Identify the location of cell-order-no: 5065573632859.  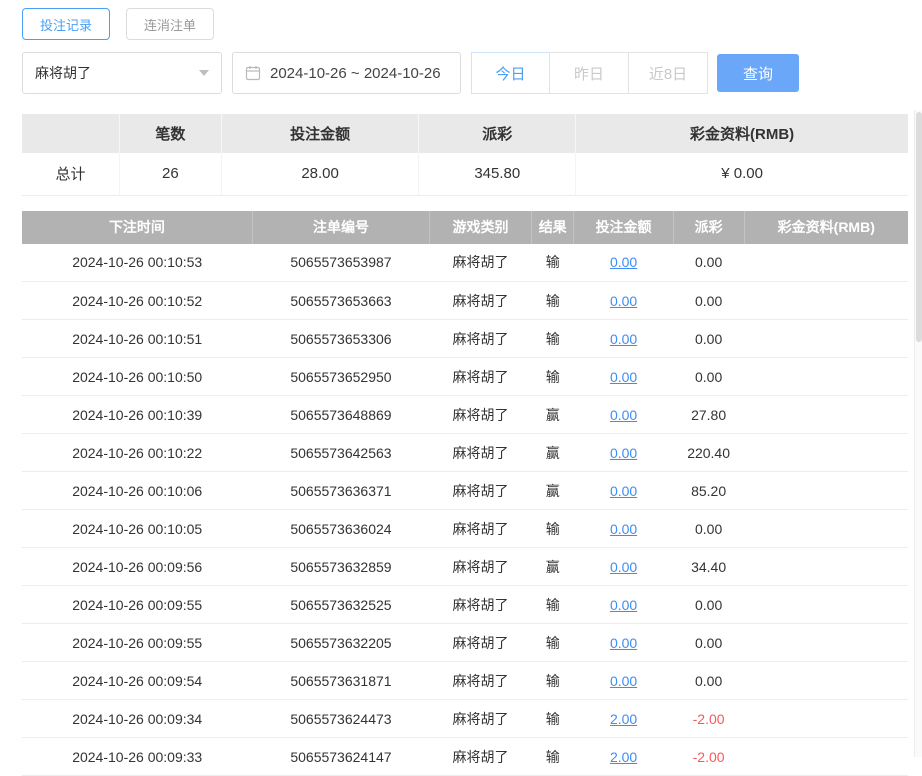
(340, 567).